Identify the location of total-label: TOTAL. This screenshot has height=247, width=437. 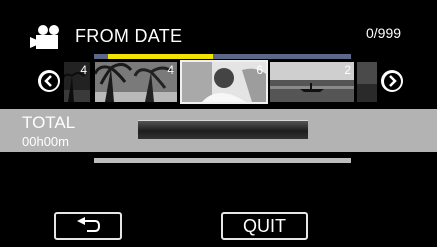
(49, 122).